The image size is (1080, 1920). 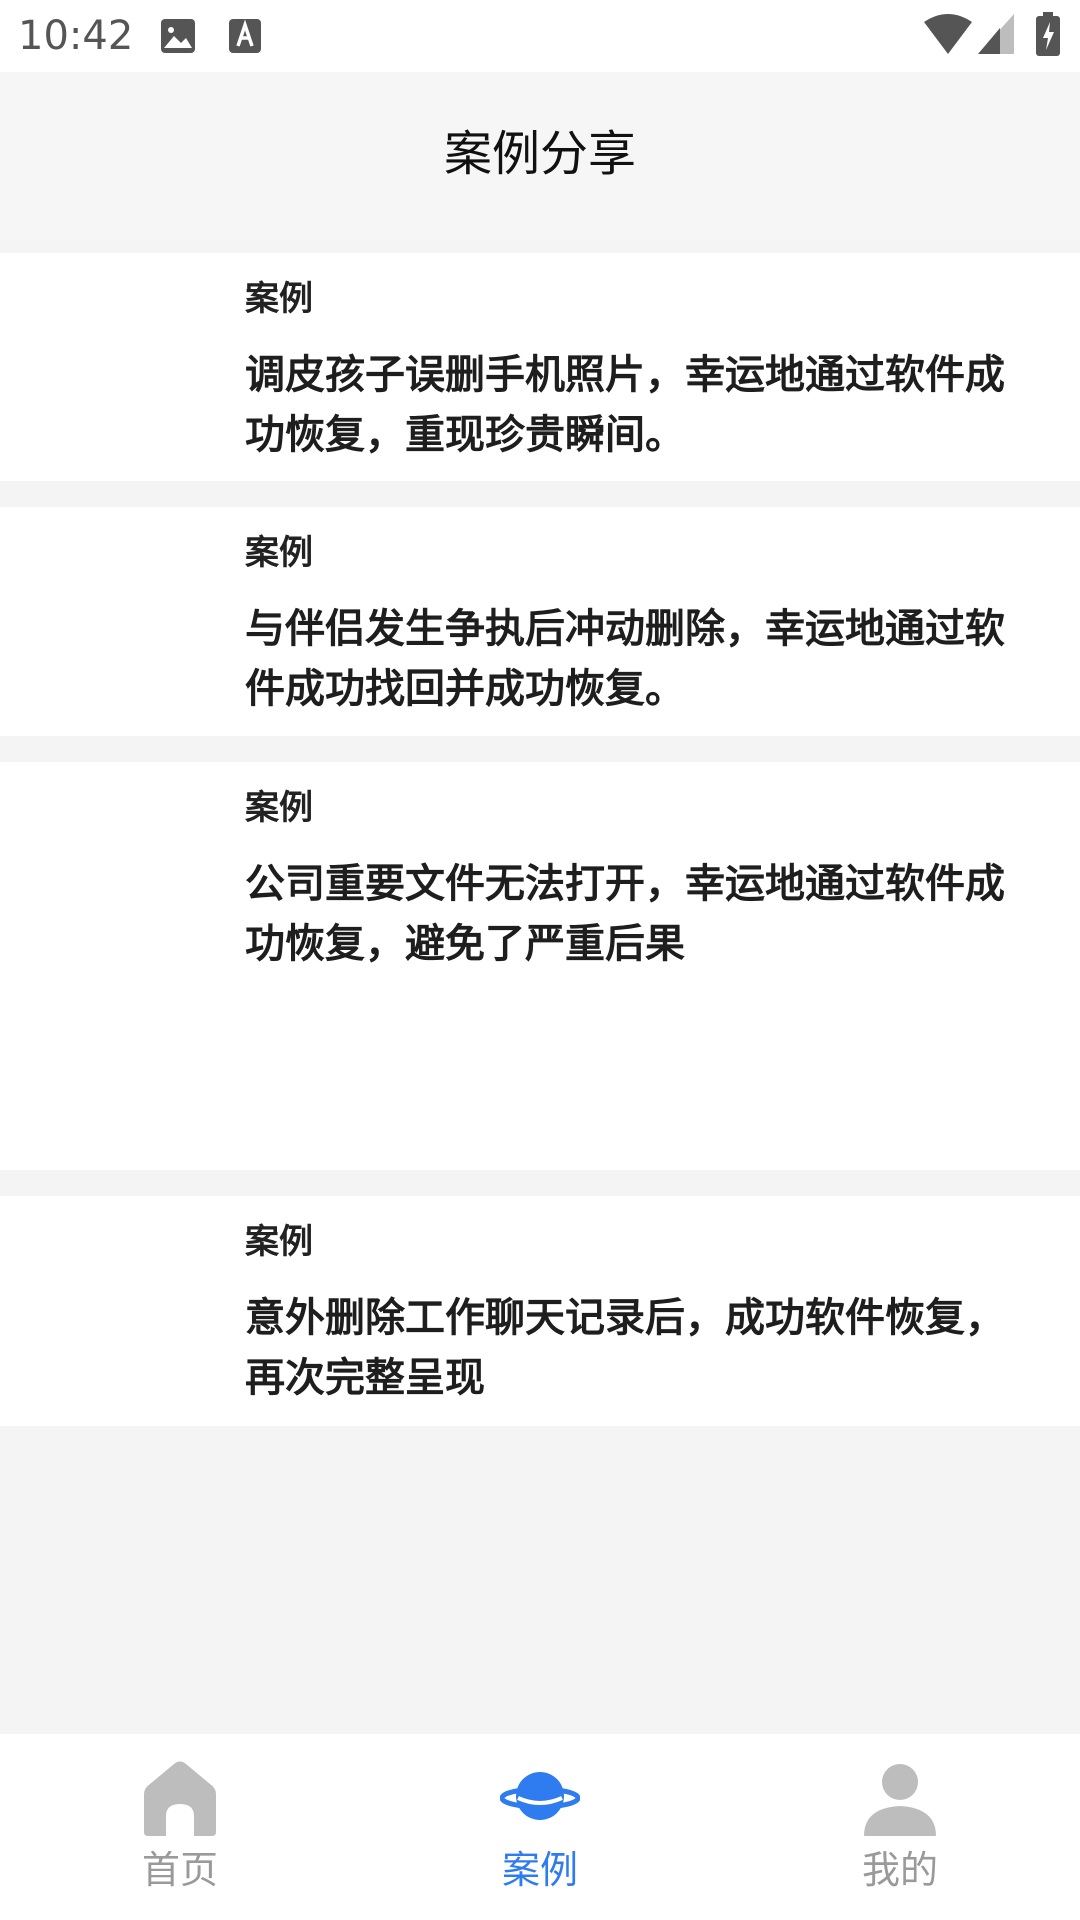 What do you see at coordinates (540, 1796) in the screenshot?
I see `planet-icon` at bounding box center [540, 1796].